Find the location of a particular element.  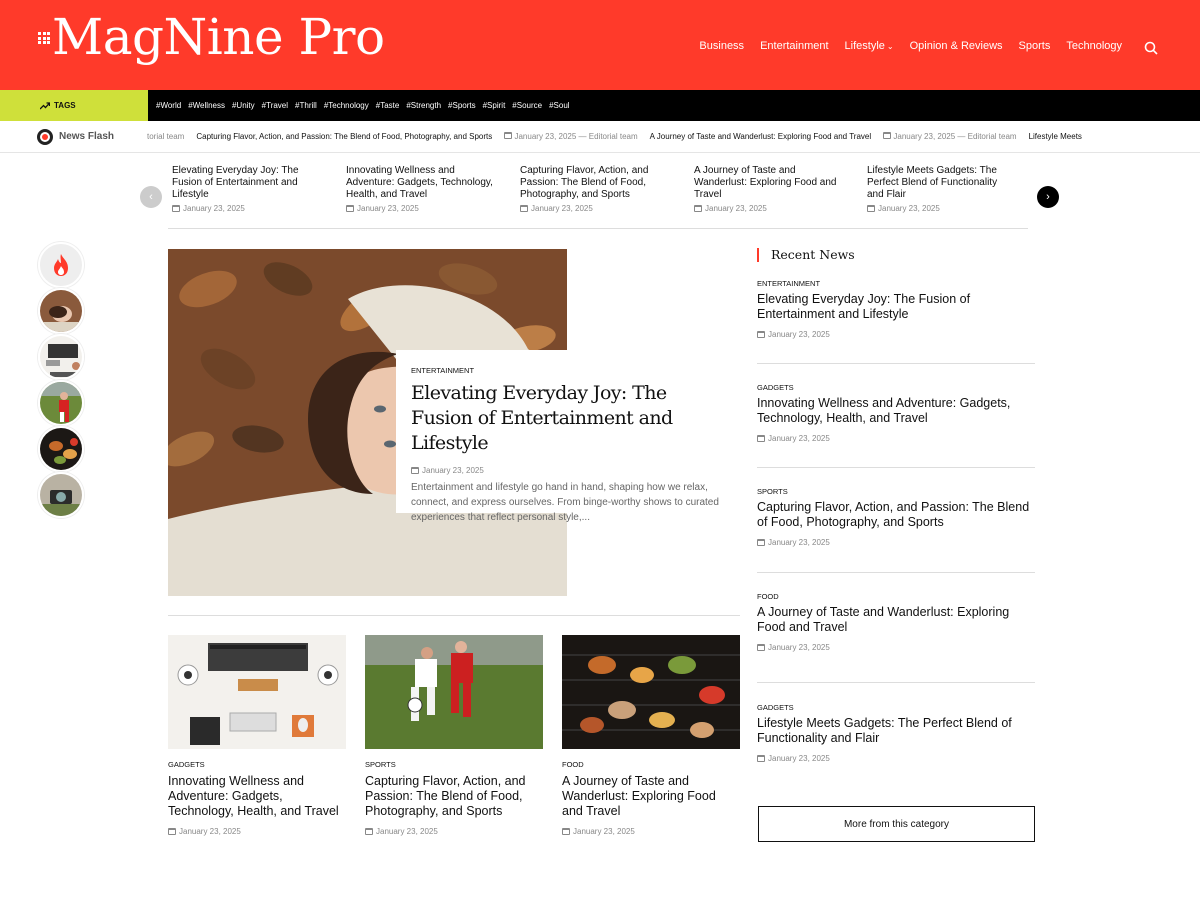

story-thumb-gadgets is located at coordinates (61, 357).